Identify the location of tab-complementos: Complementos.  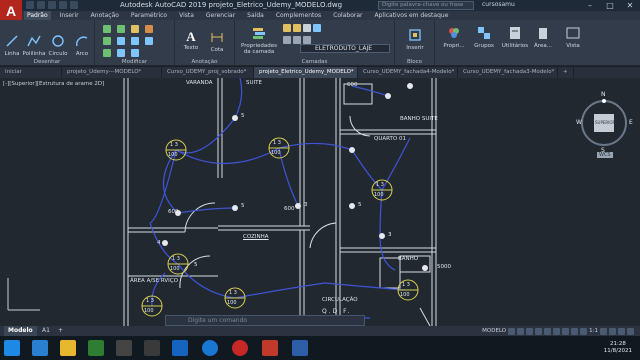
(298, 15).